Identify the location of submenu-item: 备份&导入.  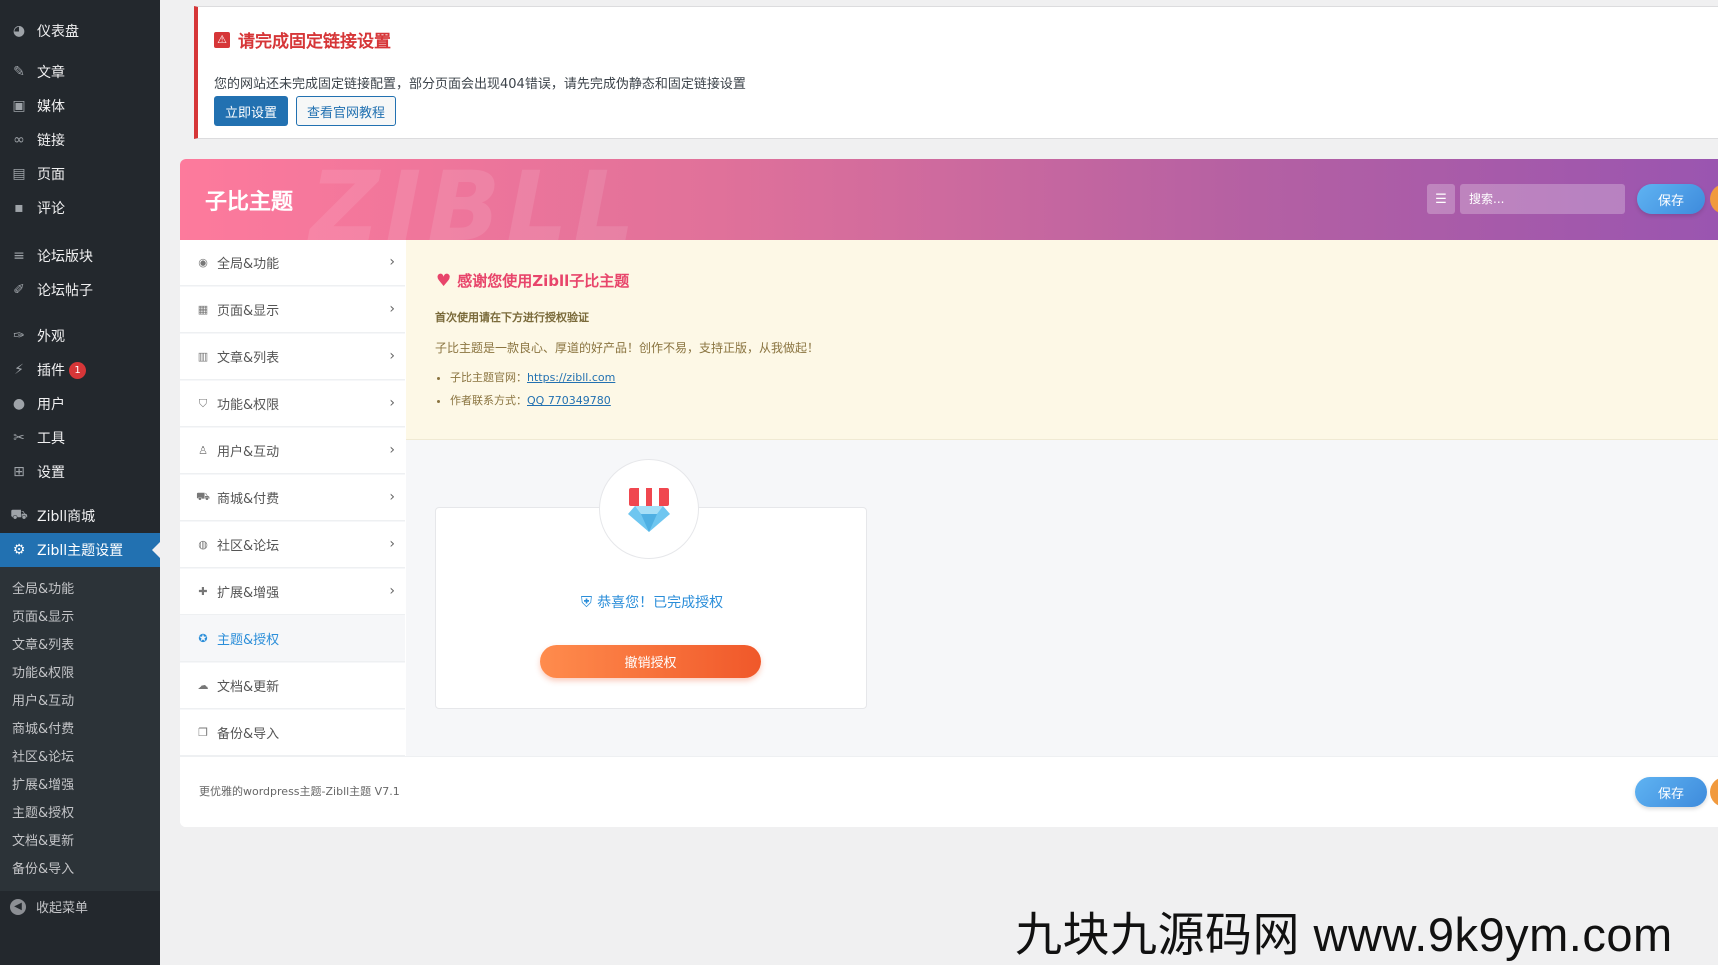
(43, 870).